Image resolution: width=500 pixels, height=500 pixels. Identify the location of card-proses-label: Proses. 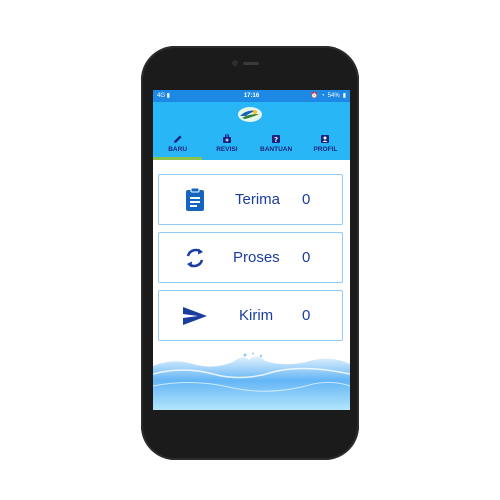
(256, 257).